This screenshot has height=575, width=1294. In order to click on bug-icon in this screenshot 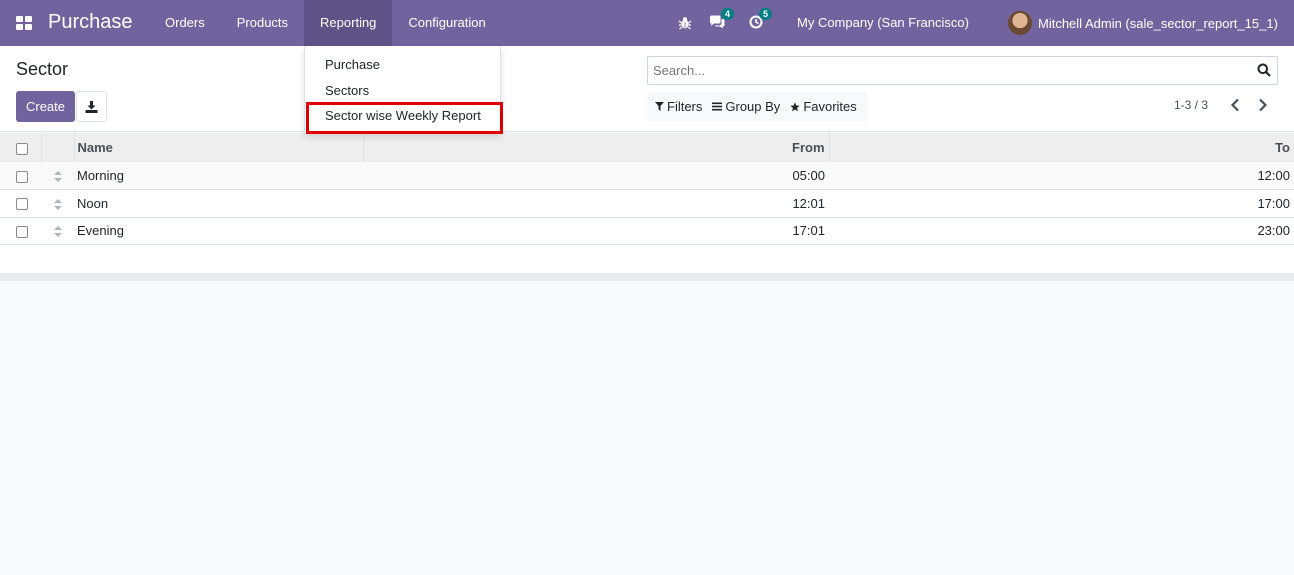, I will do `click(685, 23)`.